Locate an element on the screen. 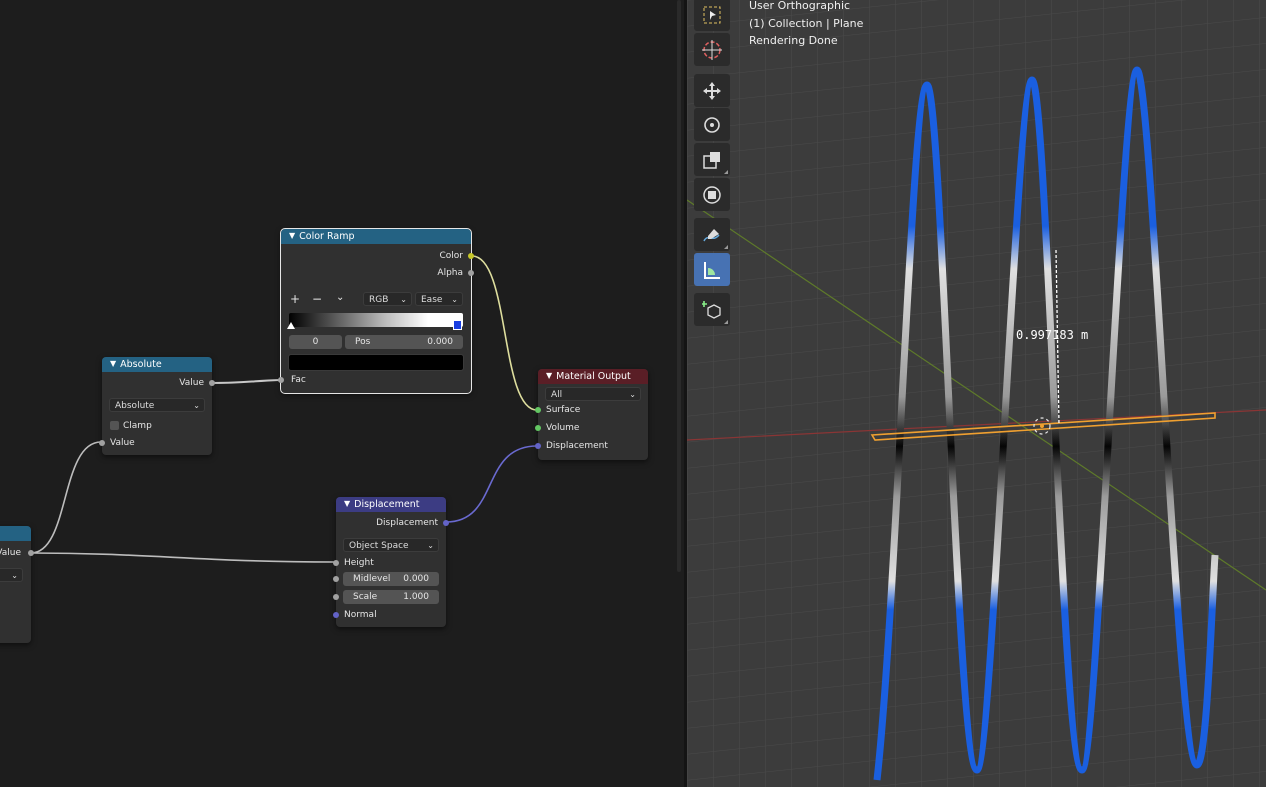 Image resolution: width=1266 pixels, height=787 pixels. rotate-icon is located at coordinates (712, 124).